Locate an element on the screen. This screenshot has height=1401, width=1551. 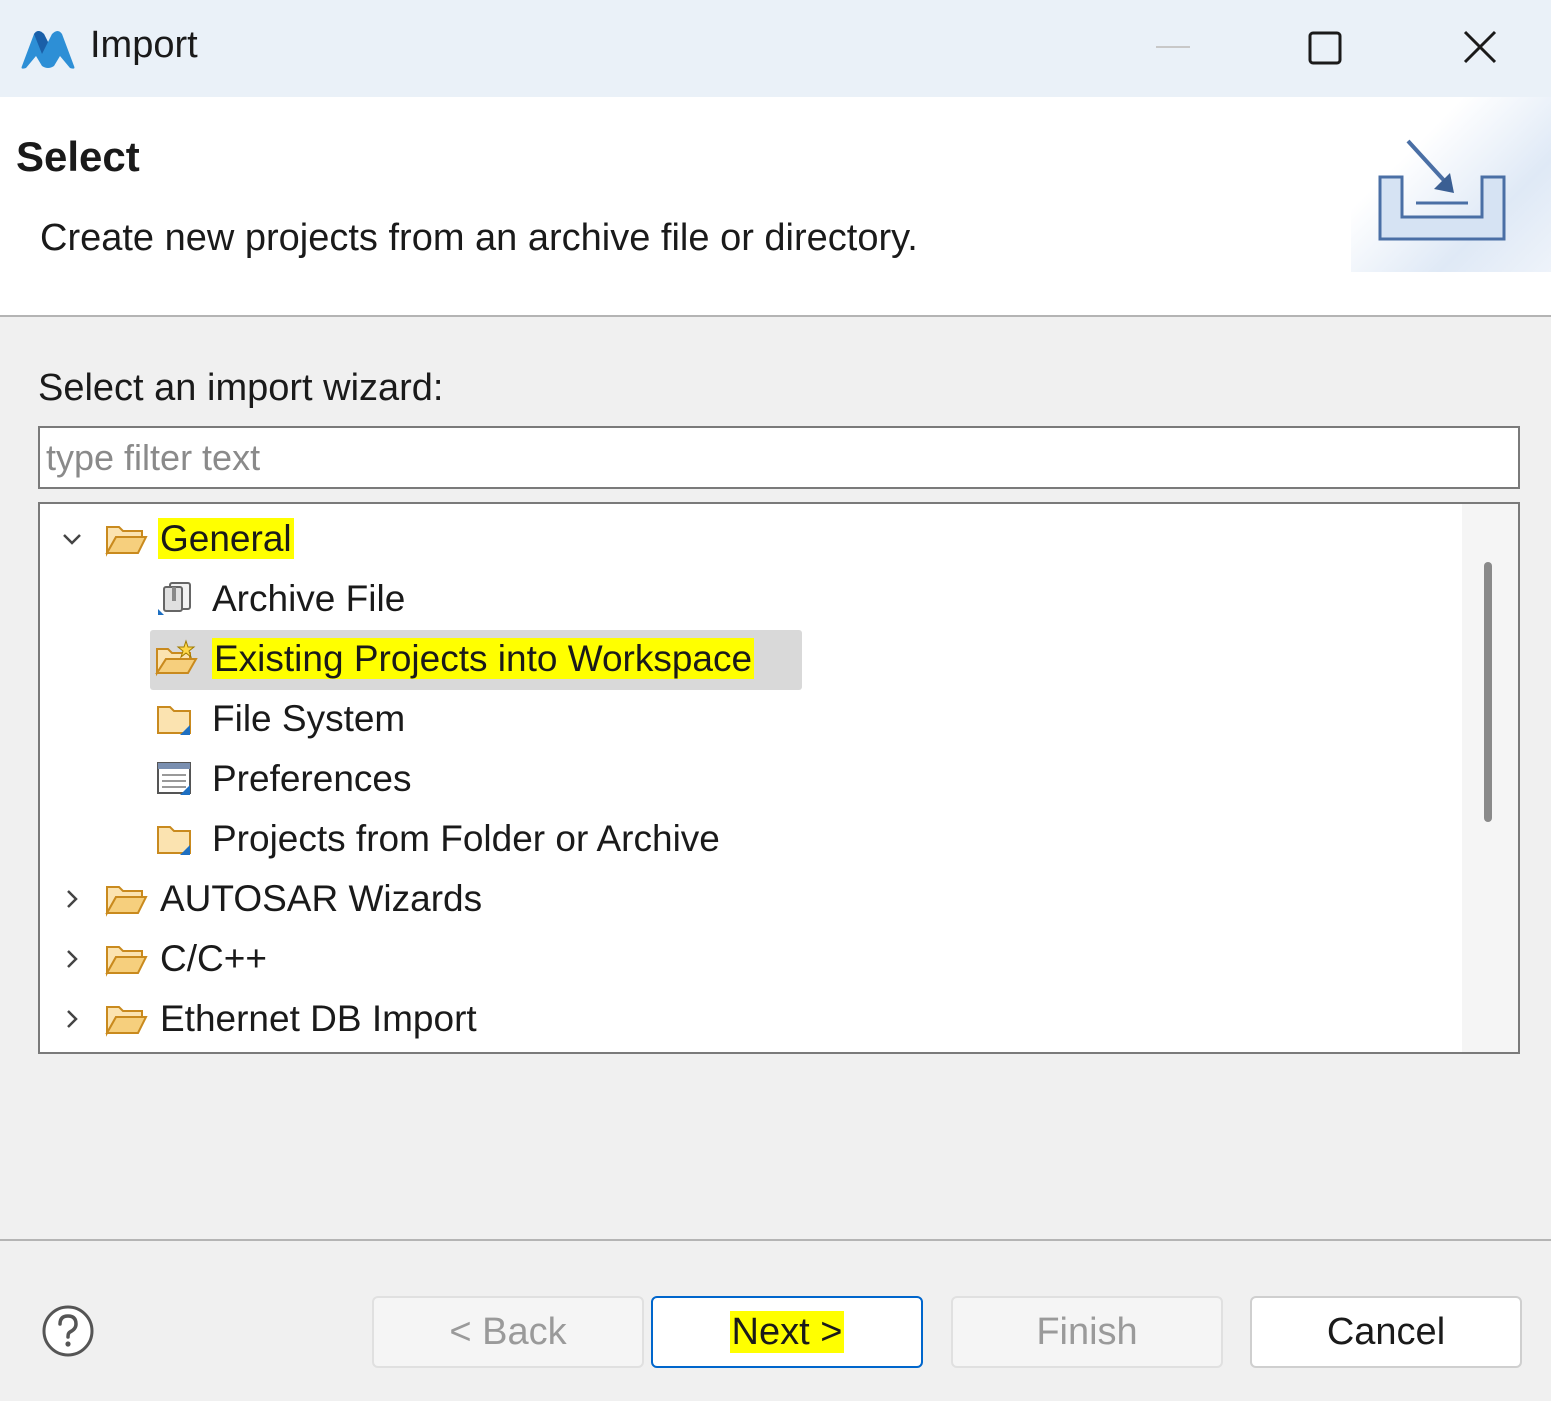
tree-node-ethernet-db-import: Ethernet DB Import is located at coordinates (766, 1019).